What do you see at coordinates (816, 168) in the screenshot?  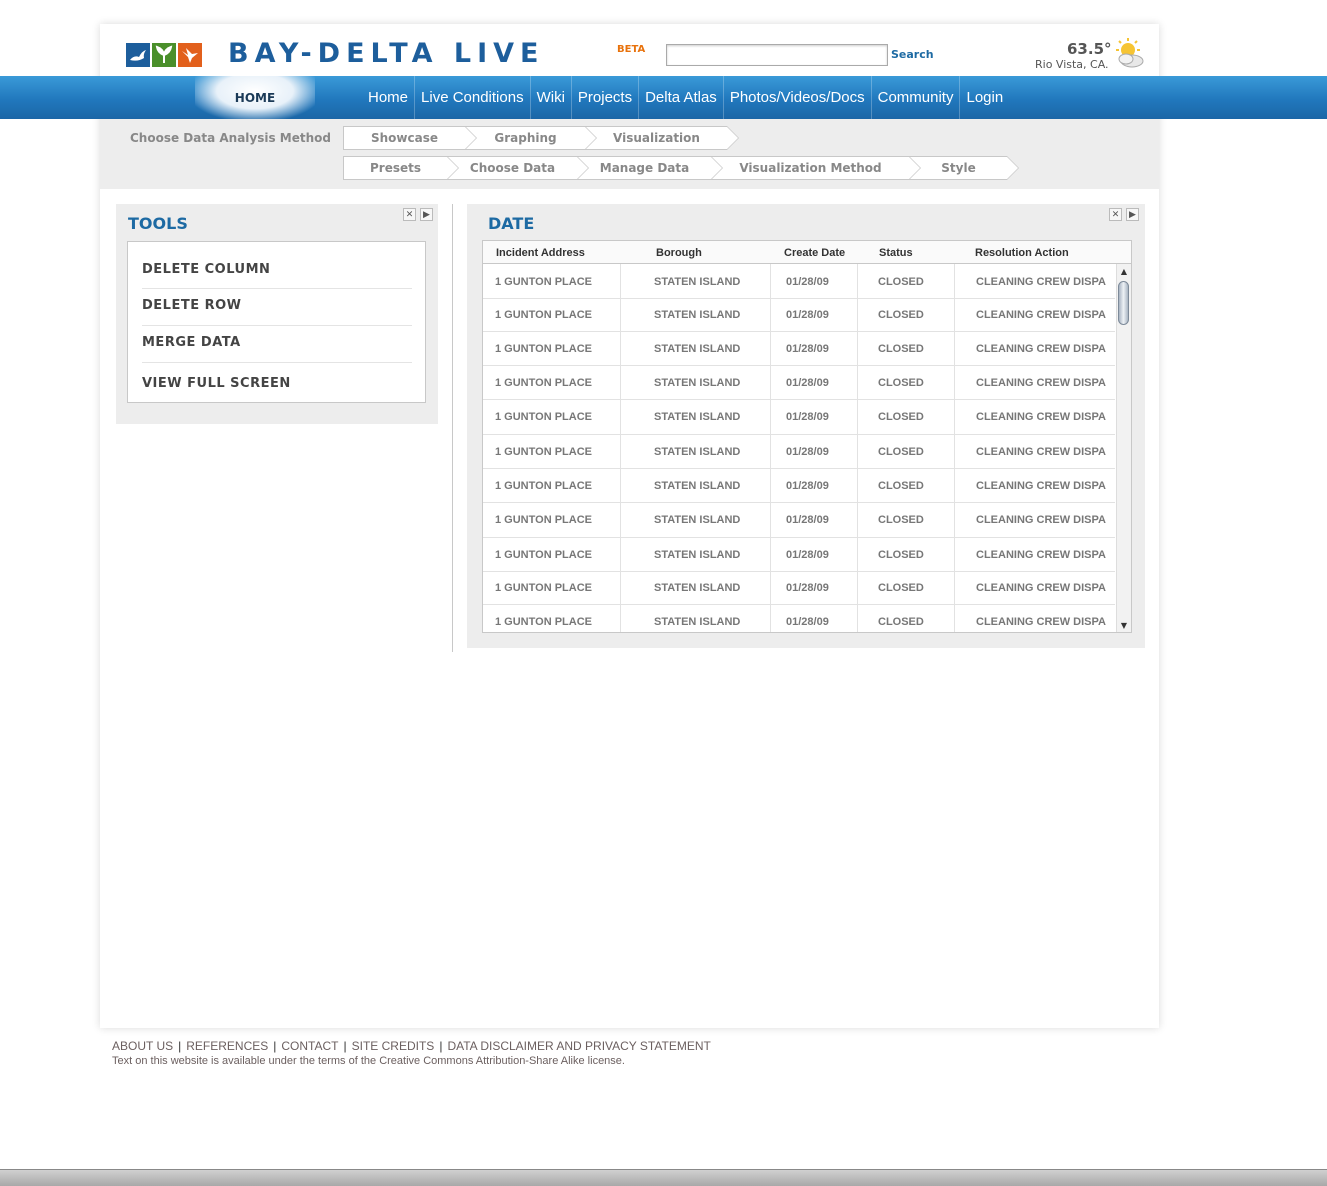 I see `step-visualization-method: Visualization Method` at bounding box center [816, 168].